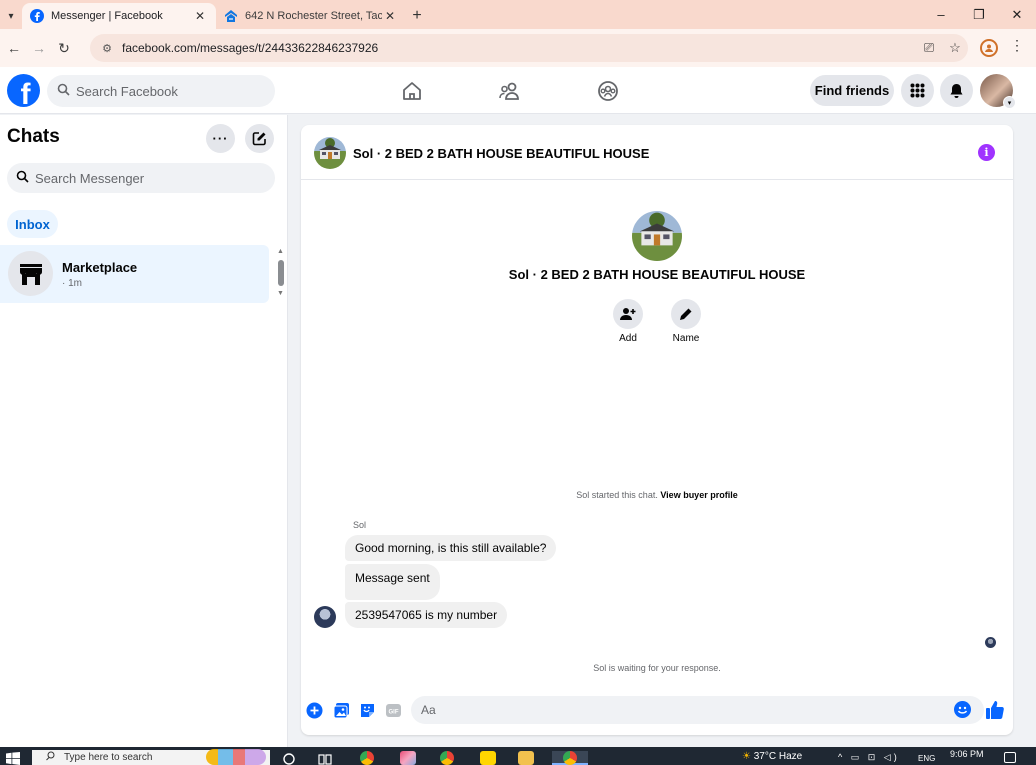 Image resolution: width=1036 pixels, height=765 pixels. I want to click on message-bubble: Good morning, is this still available?, so click(451, 548).